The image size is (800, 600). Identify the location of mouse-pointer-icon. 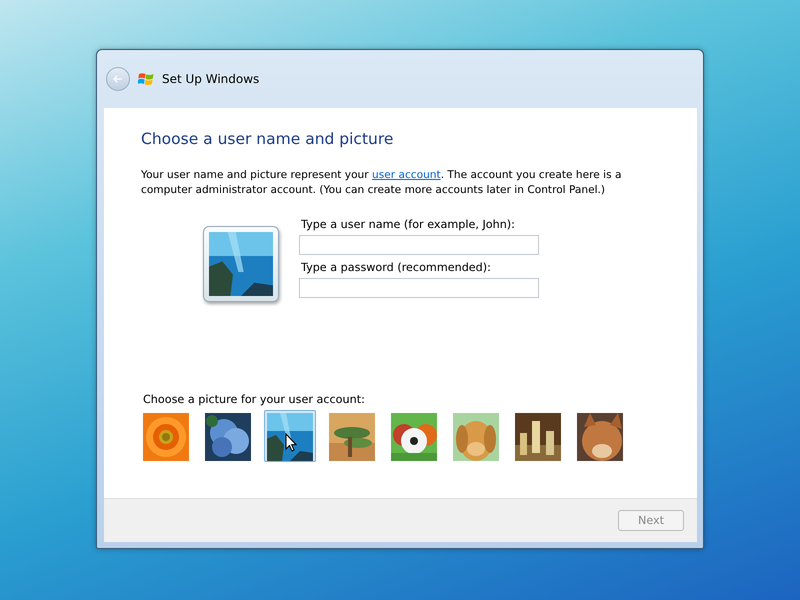
(291, 442).